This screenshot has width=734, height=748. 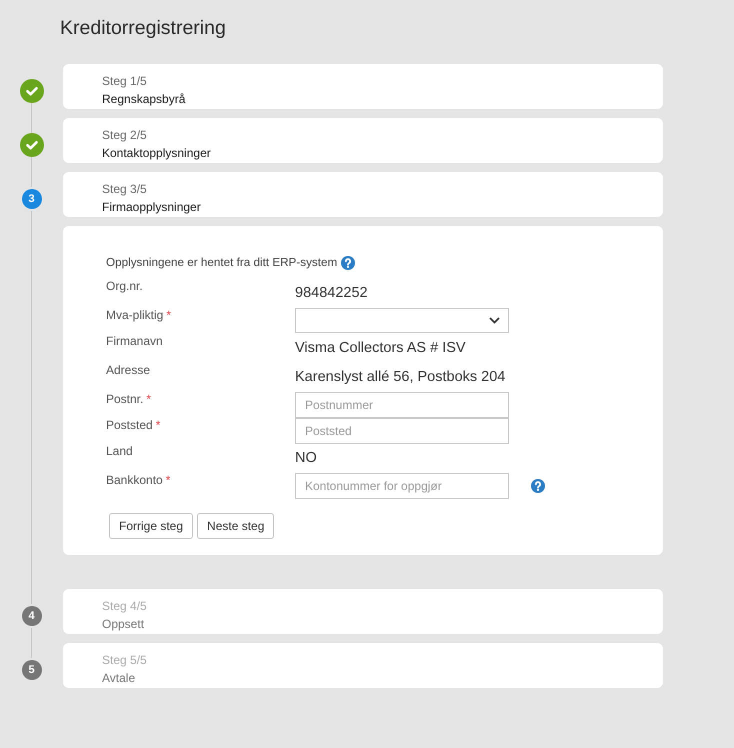 I want to click on page-title: Kreditorregistrering, so click(x=143, y=28).